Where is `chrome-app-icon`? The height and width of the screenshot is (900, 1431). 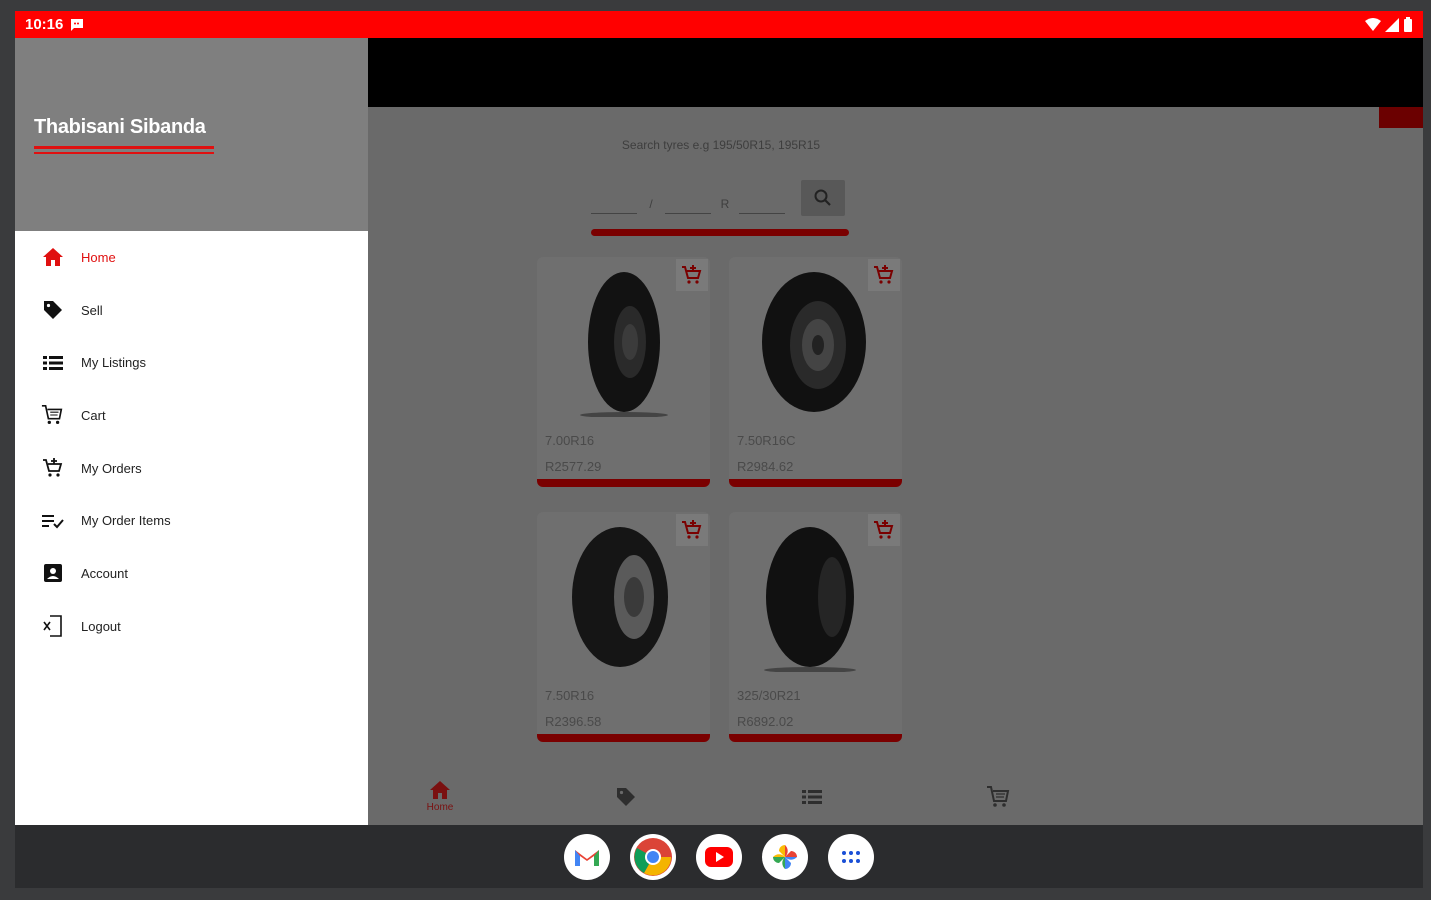 chrome-app-icon is located at coordinates (653, 856).